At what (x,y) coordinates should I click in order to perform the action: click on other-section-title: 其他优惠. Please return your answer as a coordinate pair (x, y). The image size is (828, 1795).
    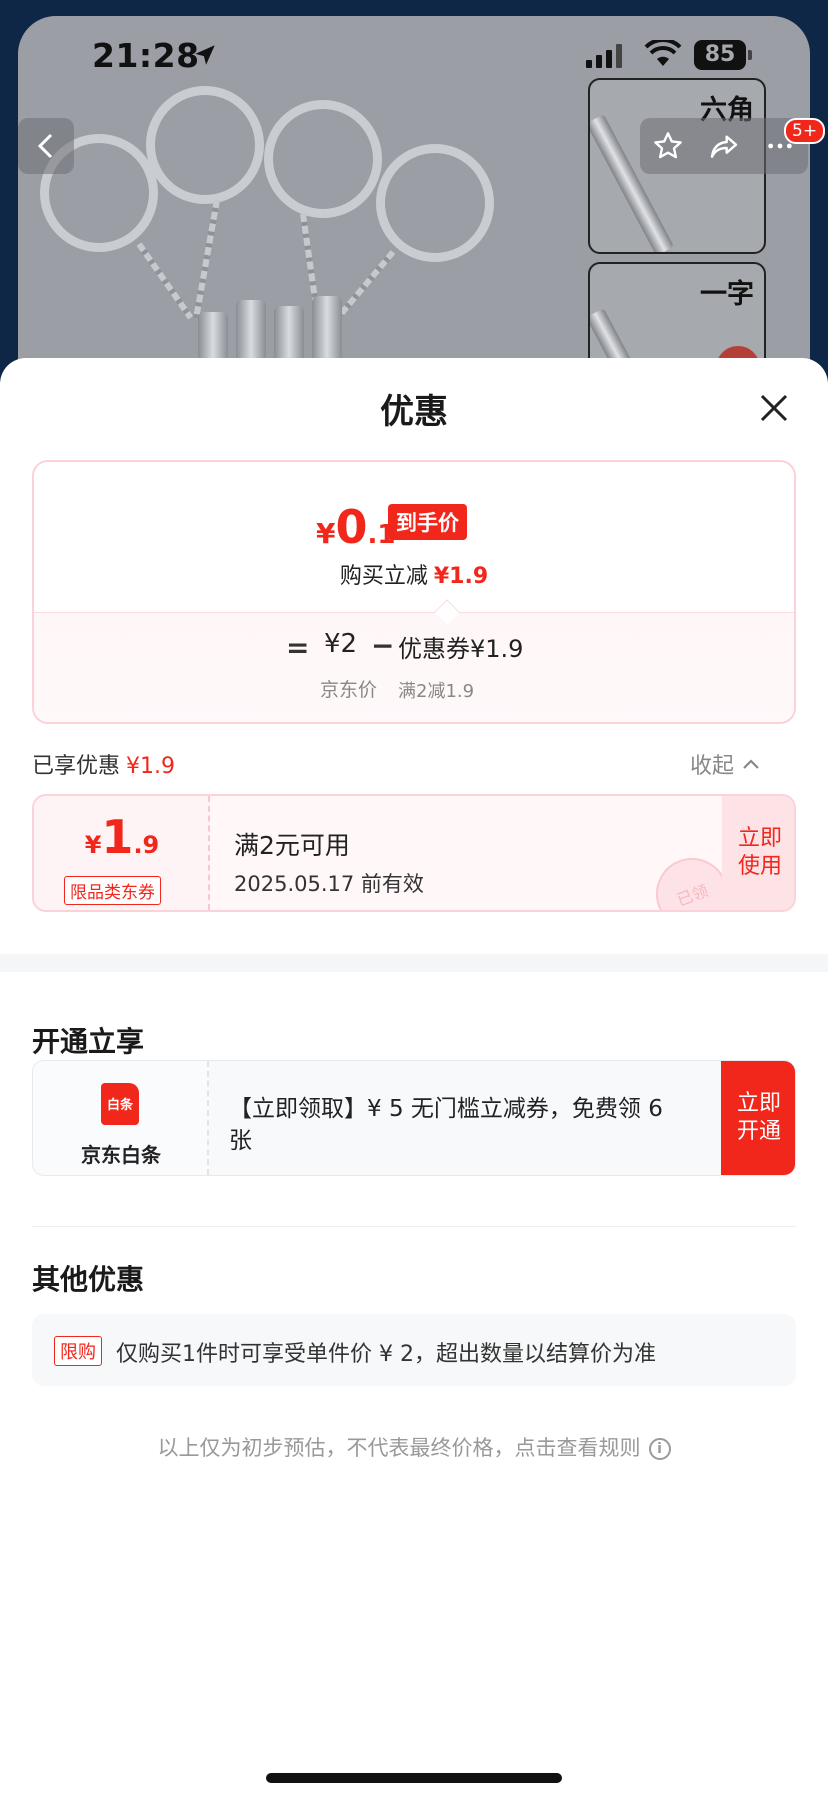
    Looking at the image, I should click on (88, 1279).